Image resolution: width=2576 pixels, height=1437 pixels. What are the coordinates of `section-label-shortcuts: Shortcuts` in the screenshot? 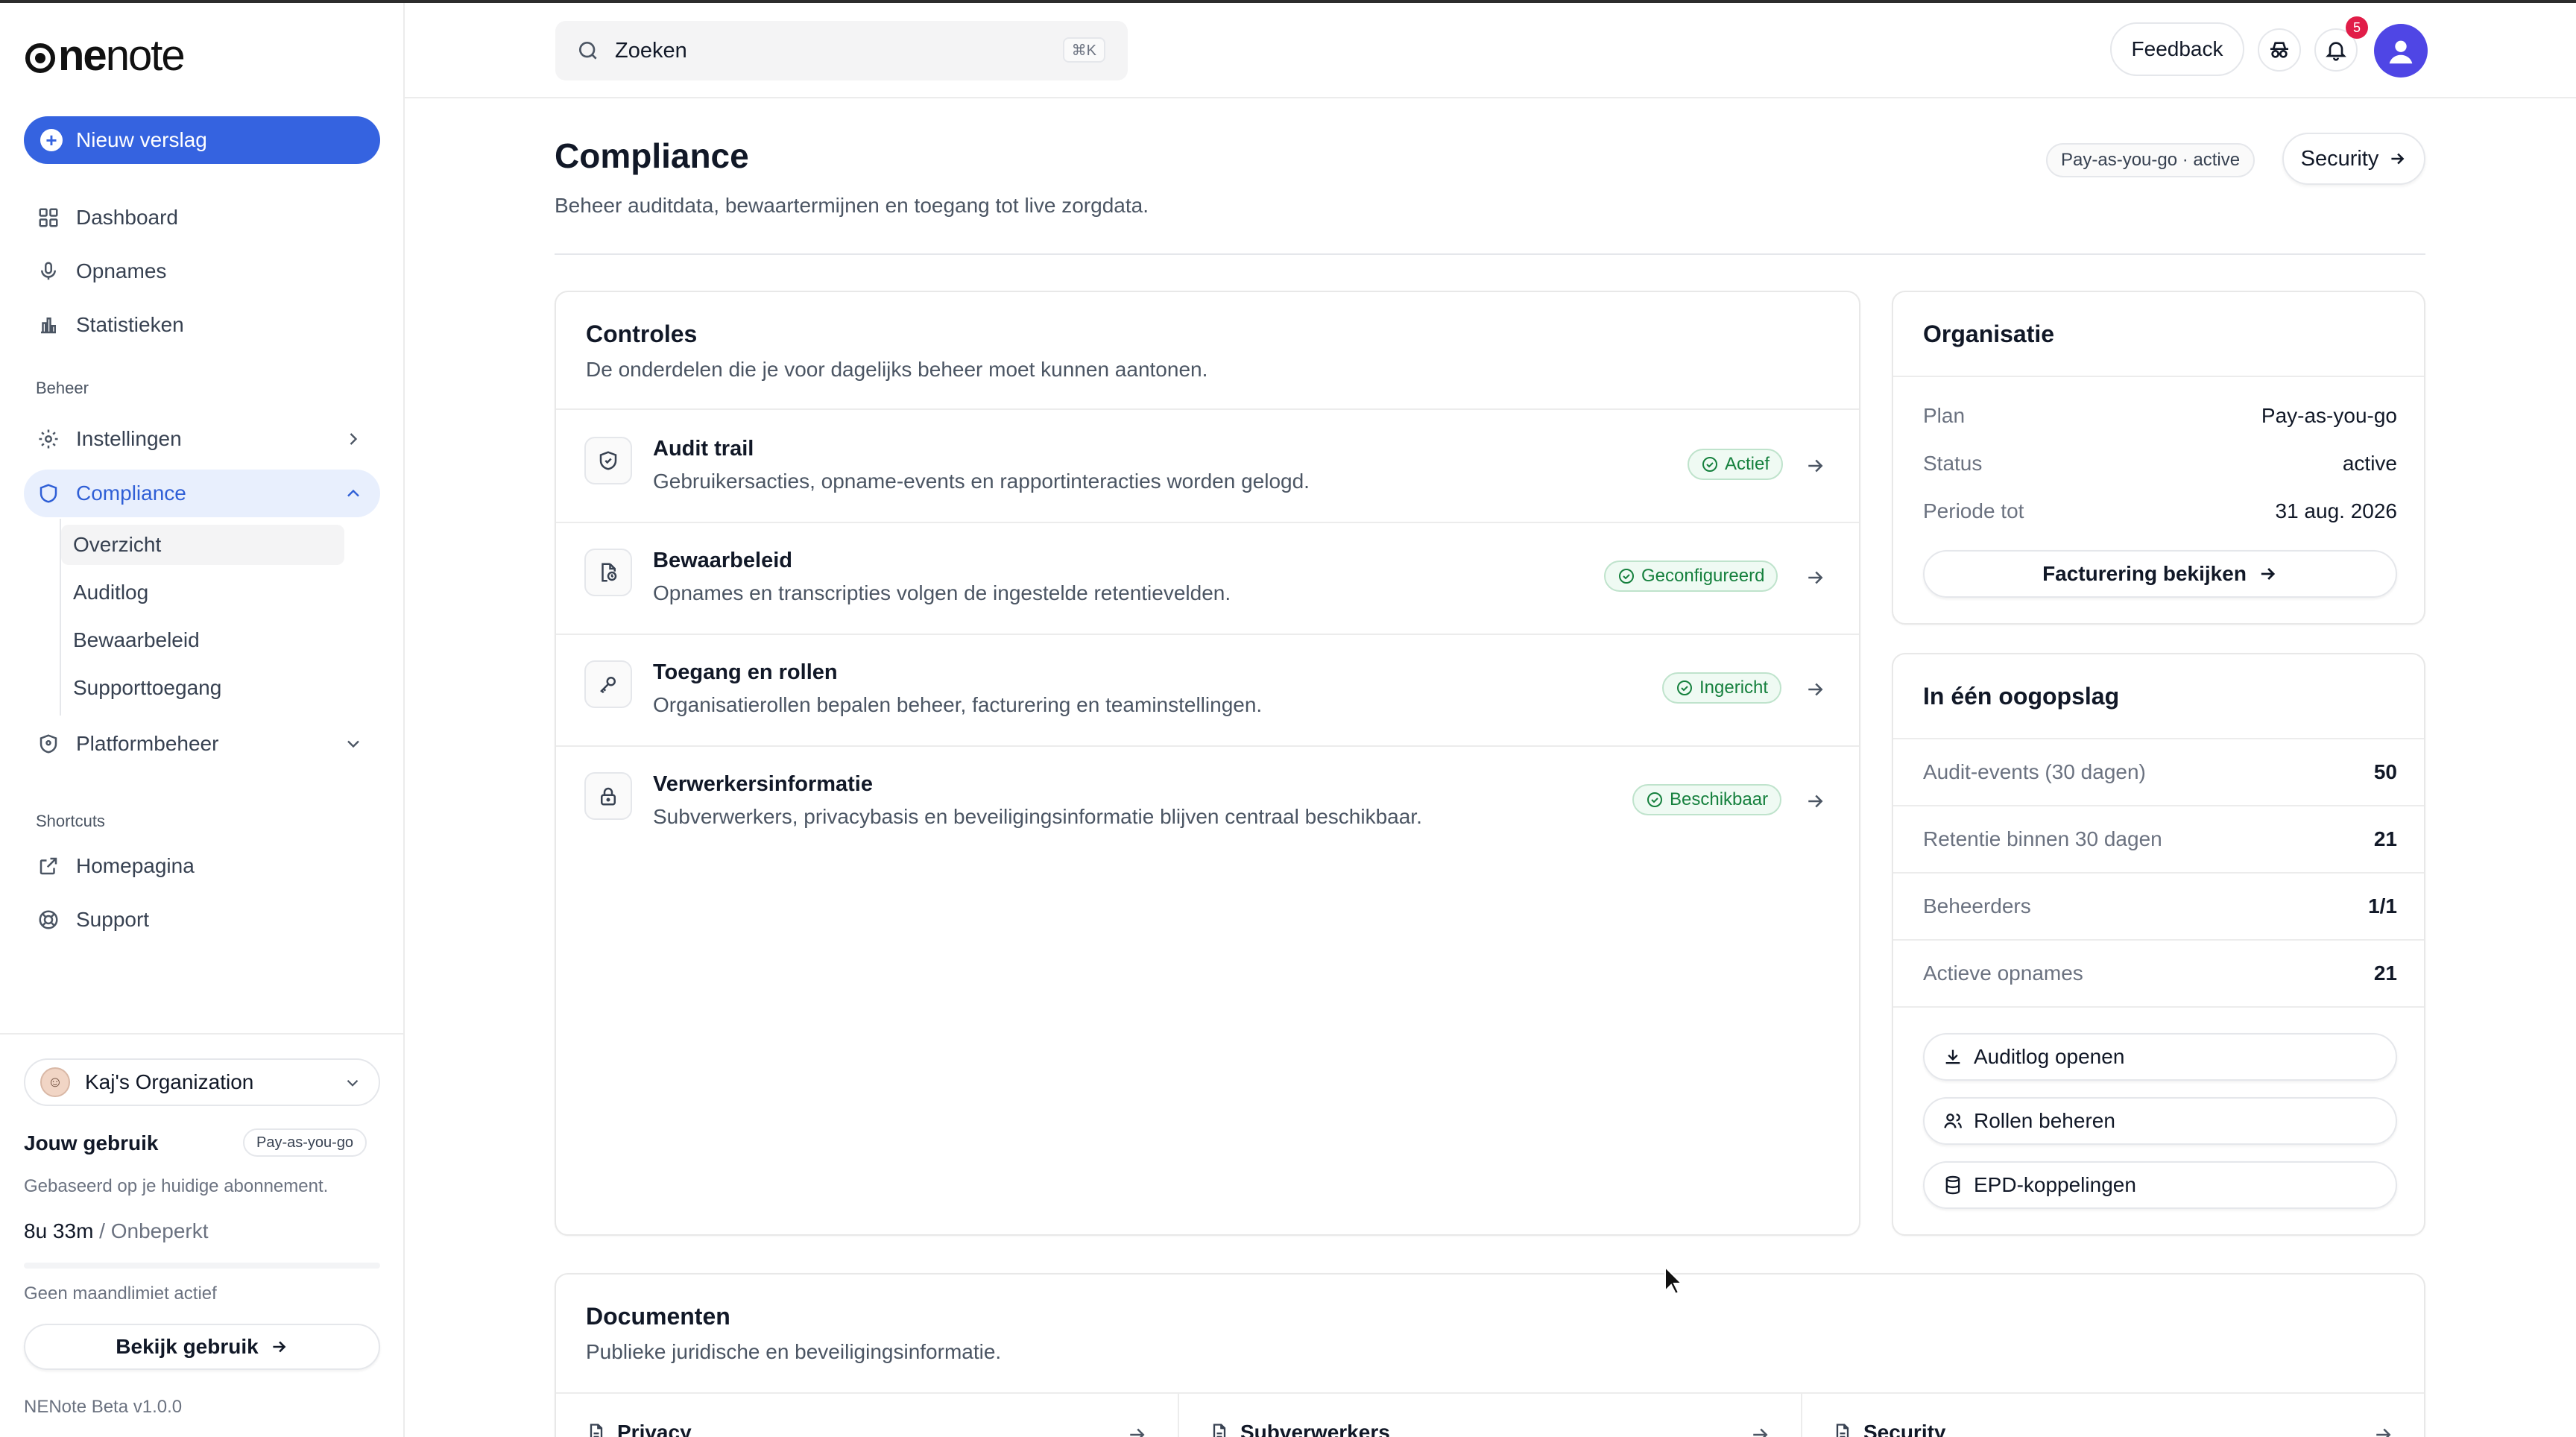 It's located at (70, 821).